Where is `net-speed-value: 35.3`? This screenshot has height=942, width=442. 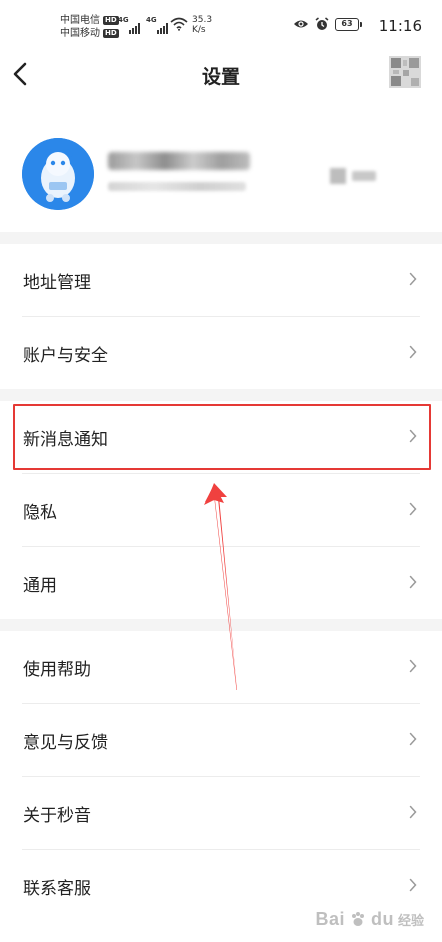 net-speed-value: 35.3 is located at coordinates (202, 20).